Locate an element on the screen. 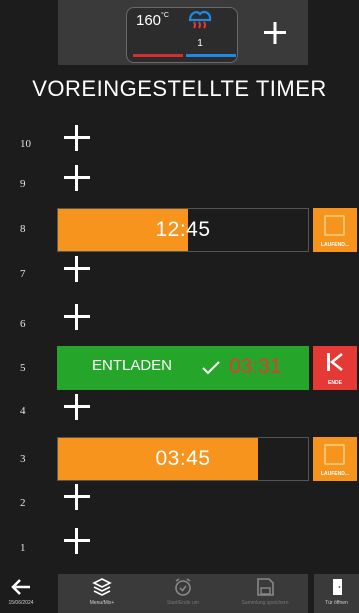  row-number: 9 is located at coordinates (23, 184).